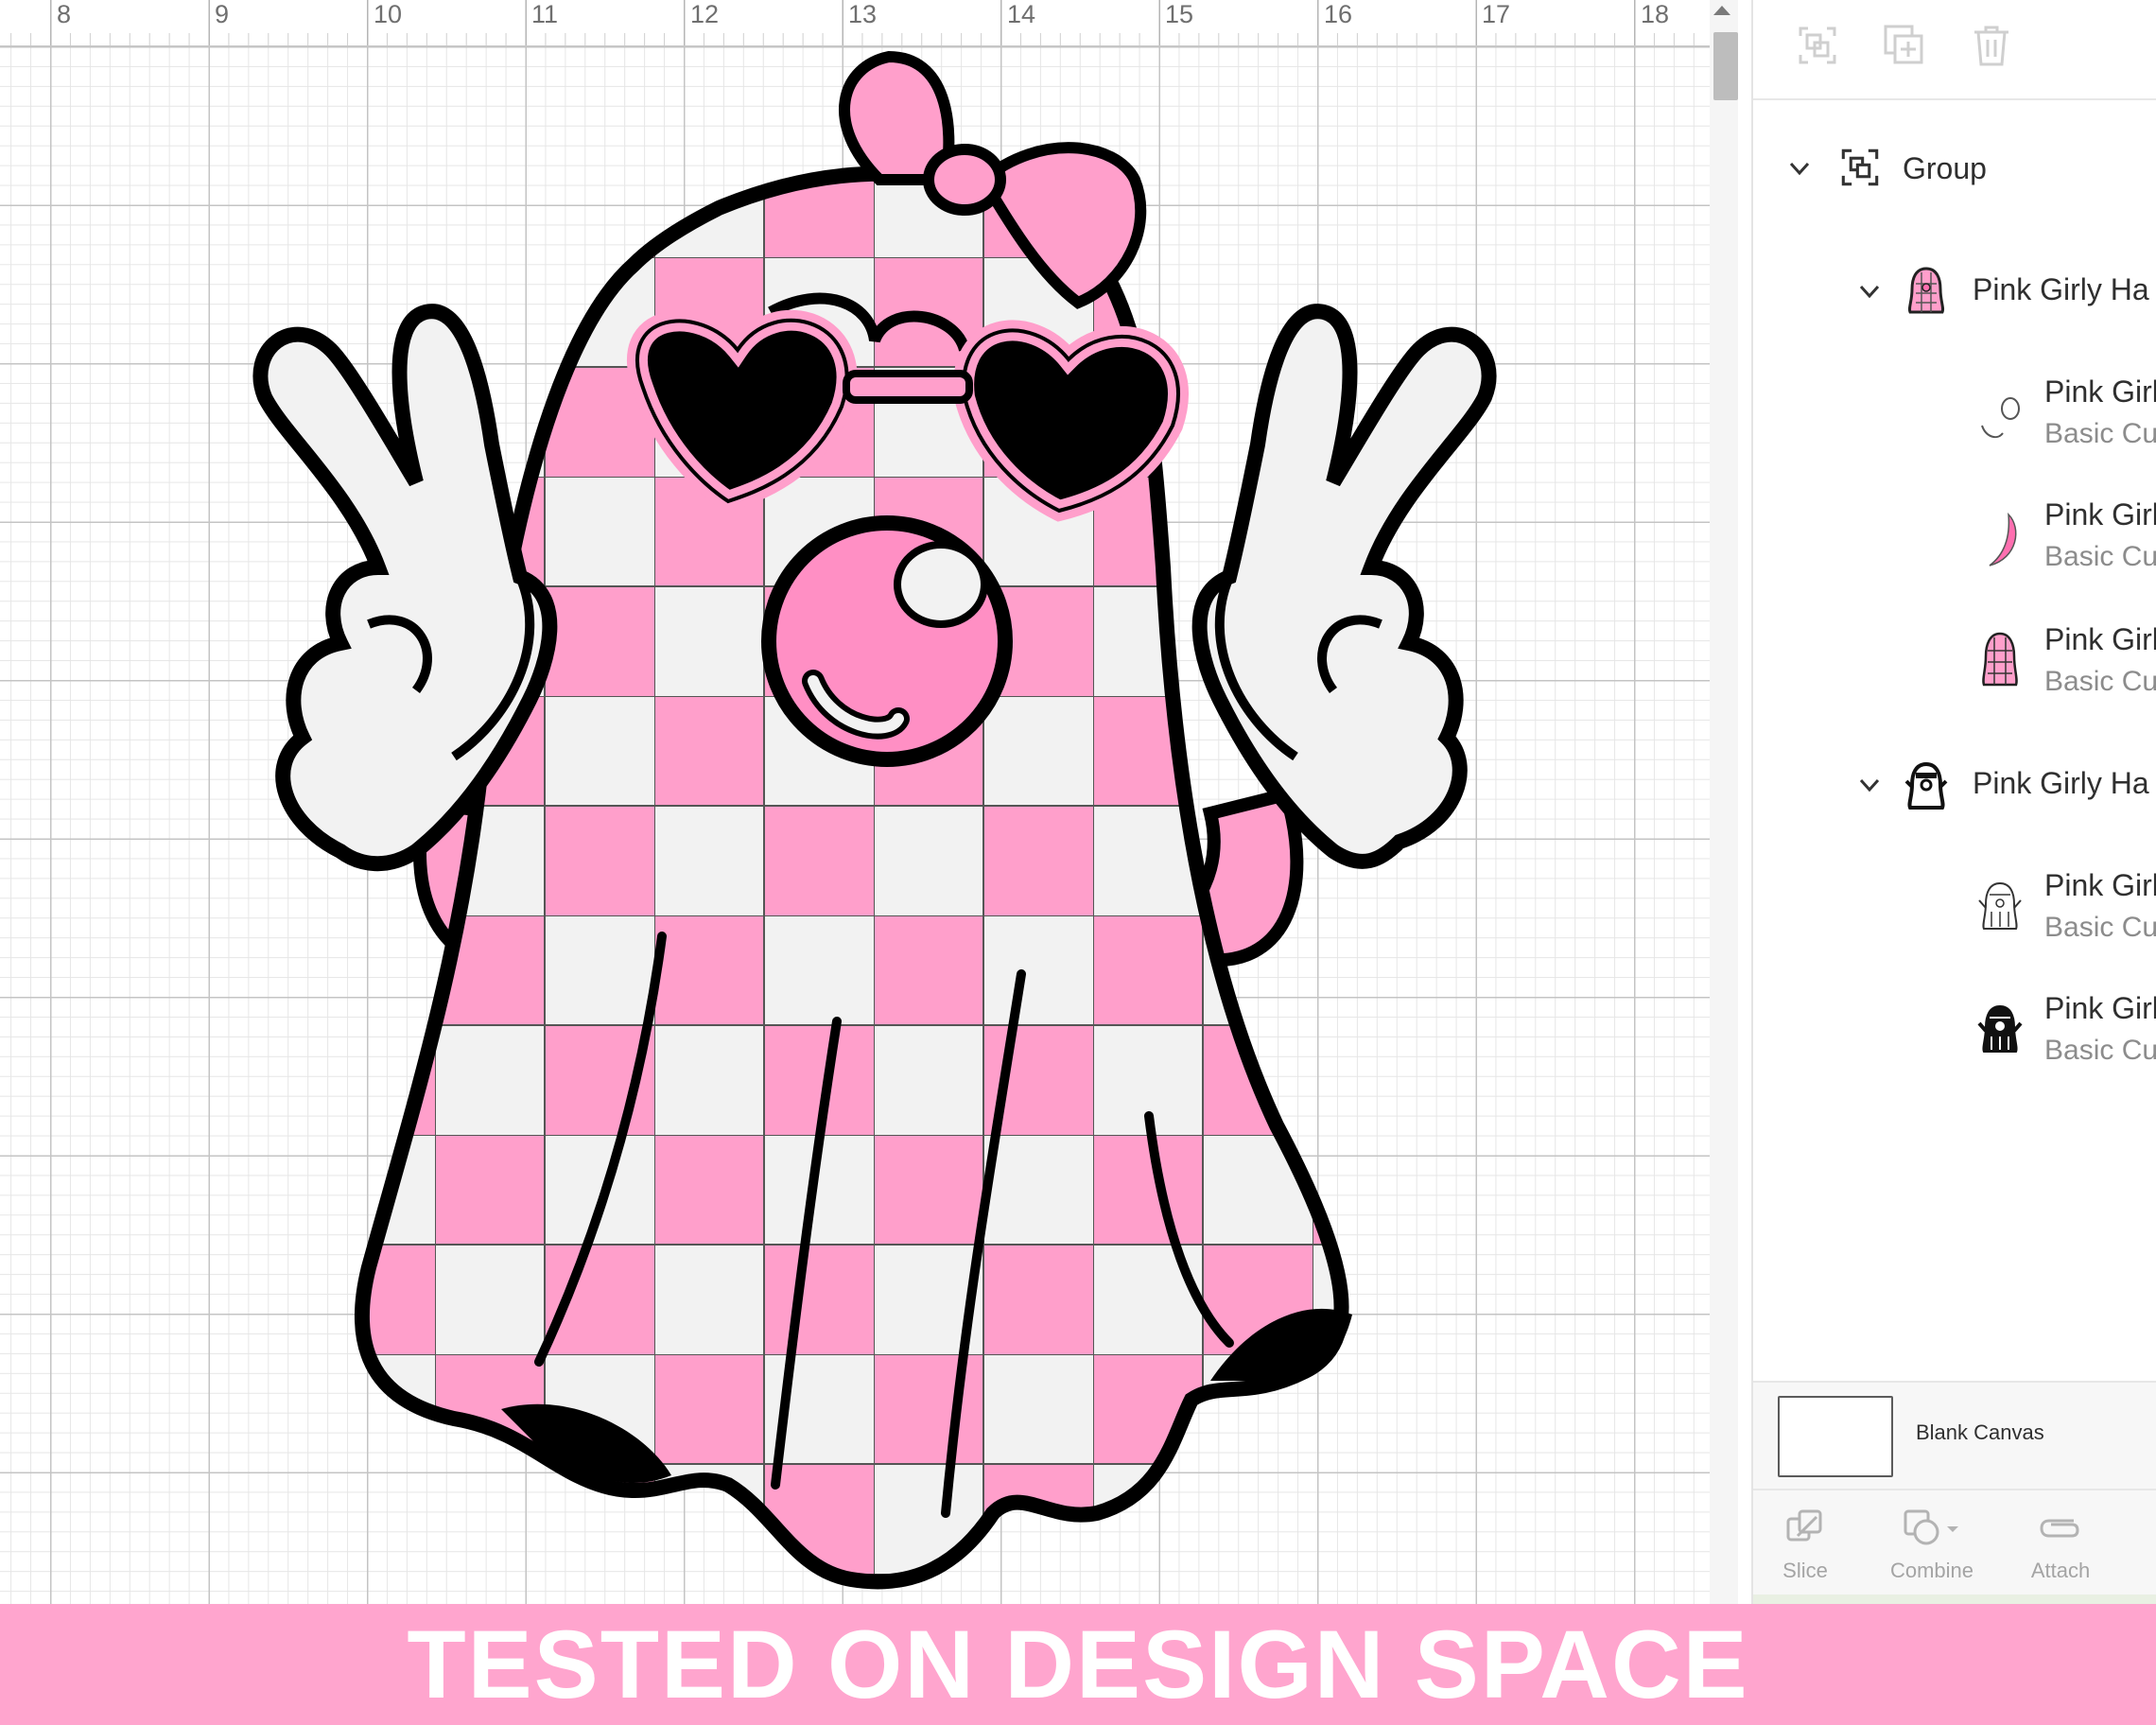 Image resolution: width=2156 pixels, height=1725 pixels. What do you see at coordinates (1926, 785) in the screenshot?
I see `ghost-black-thumb-icon` at bounding box center [1926, 785].